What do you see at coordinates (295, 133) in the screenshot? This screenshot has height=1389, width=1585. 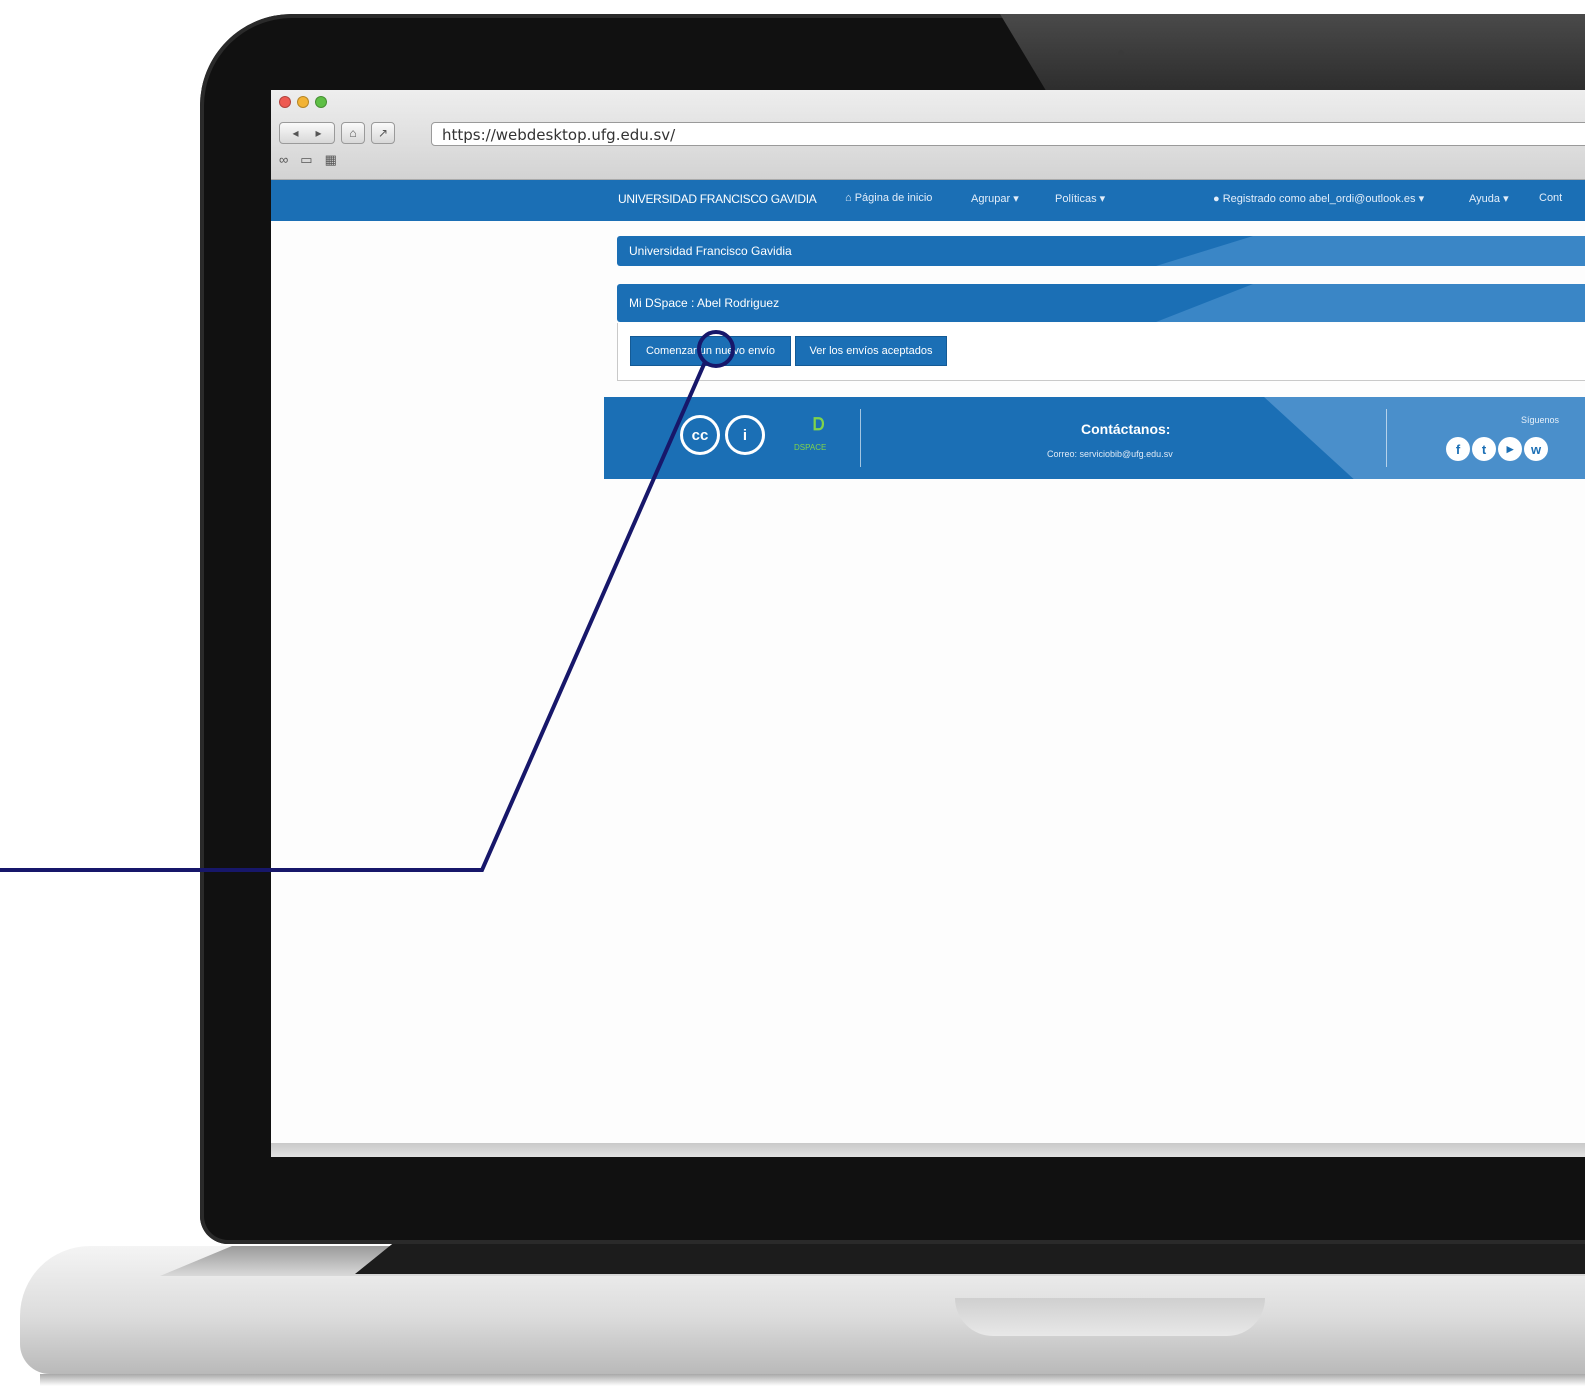 I see `back-arrow-icon: ◂` at bounding box center [295, 133].